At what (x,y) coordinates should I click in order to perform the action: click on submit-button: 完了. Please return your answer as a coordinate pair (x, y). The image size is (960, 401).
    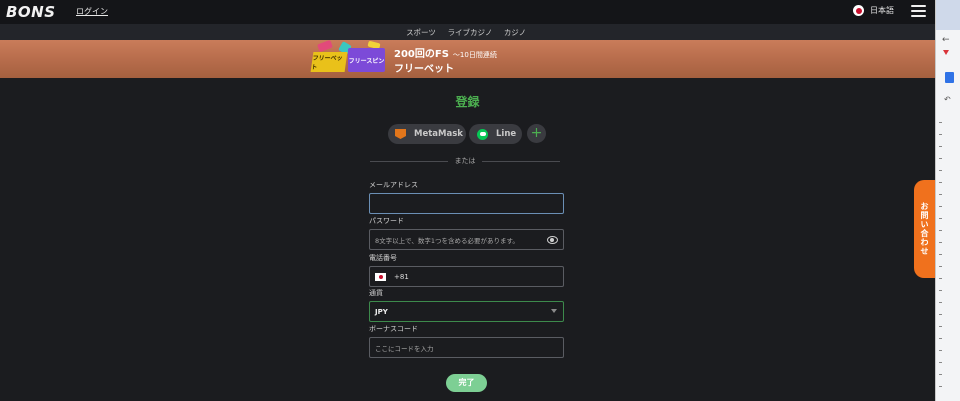
    Looking at the image, I should click on (466, 383).